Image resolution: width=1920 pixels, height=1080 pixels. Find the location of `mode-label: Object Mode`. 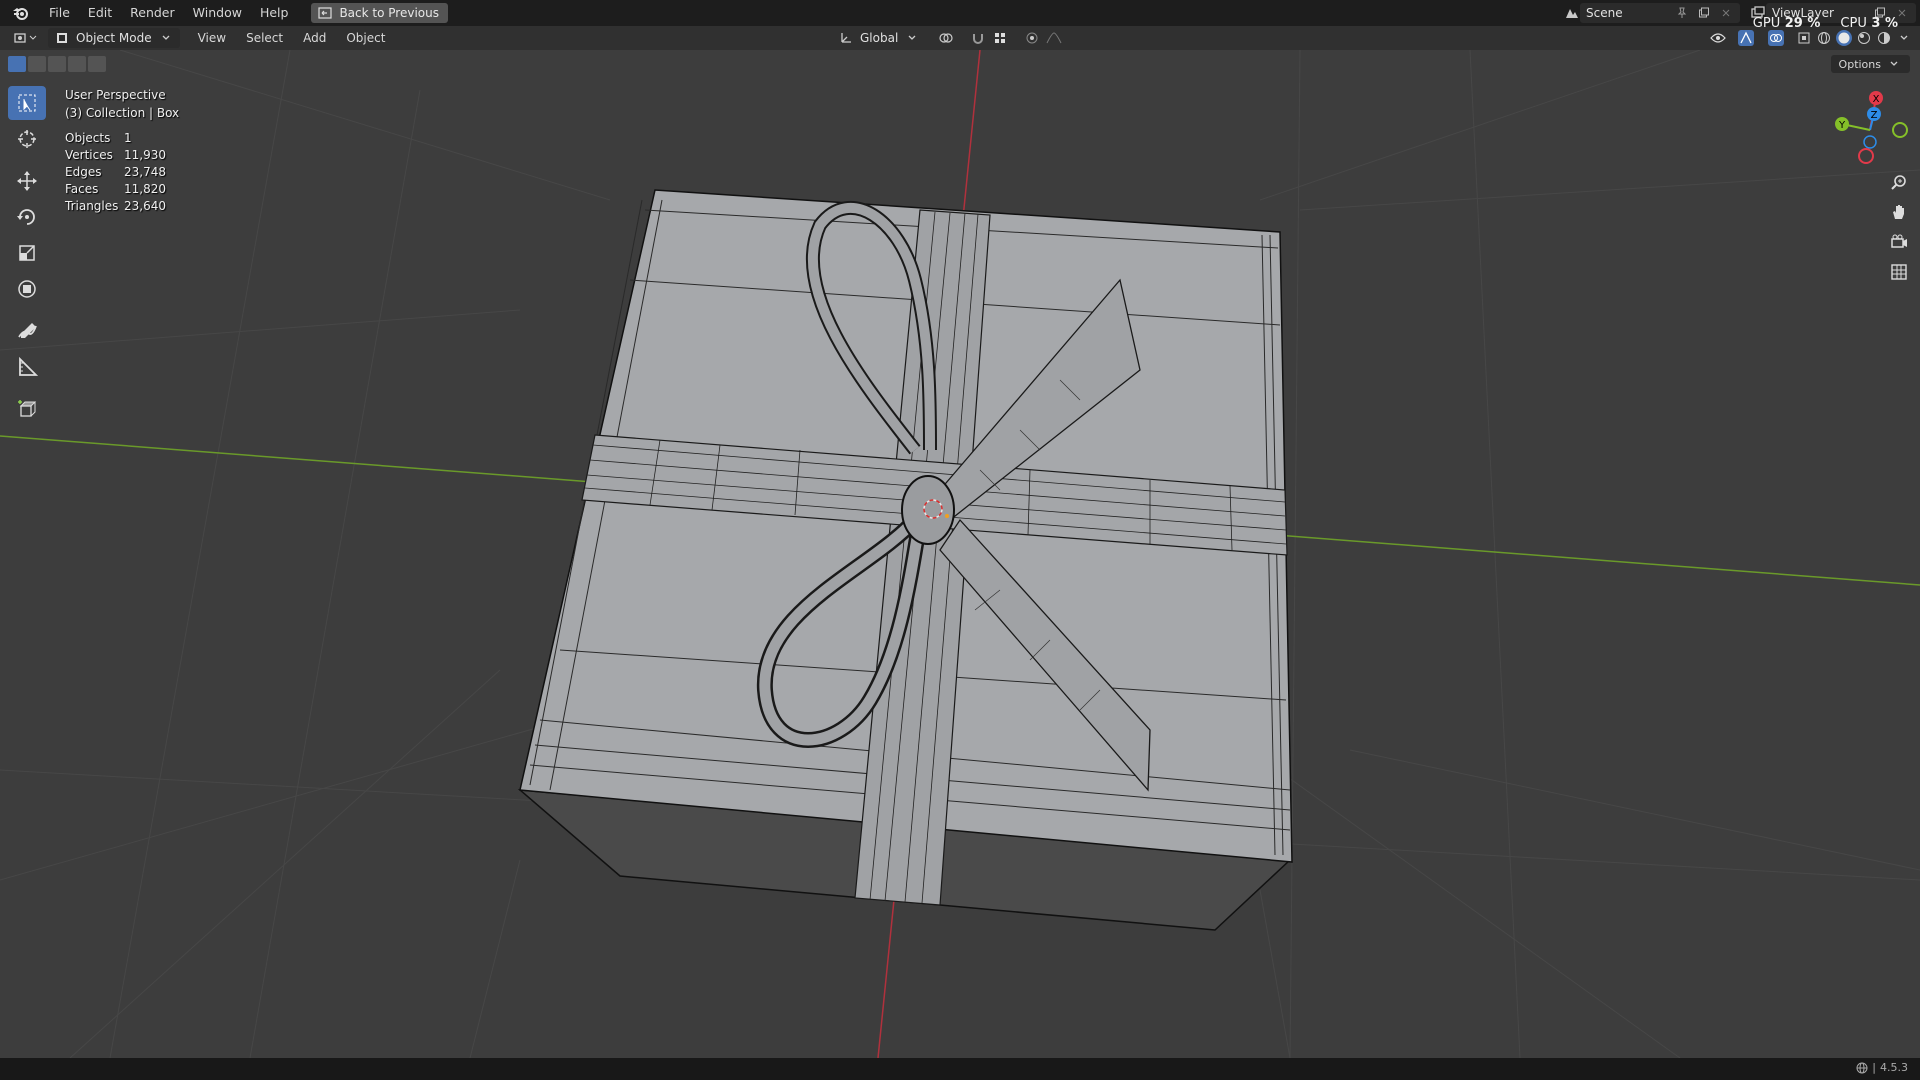

mode-label: Object Mode is located at coordinates (114, 38).